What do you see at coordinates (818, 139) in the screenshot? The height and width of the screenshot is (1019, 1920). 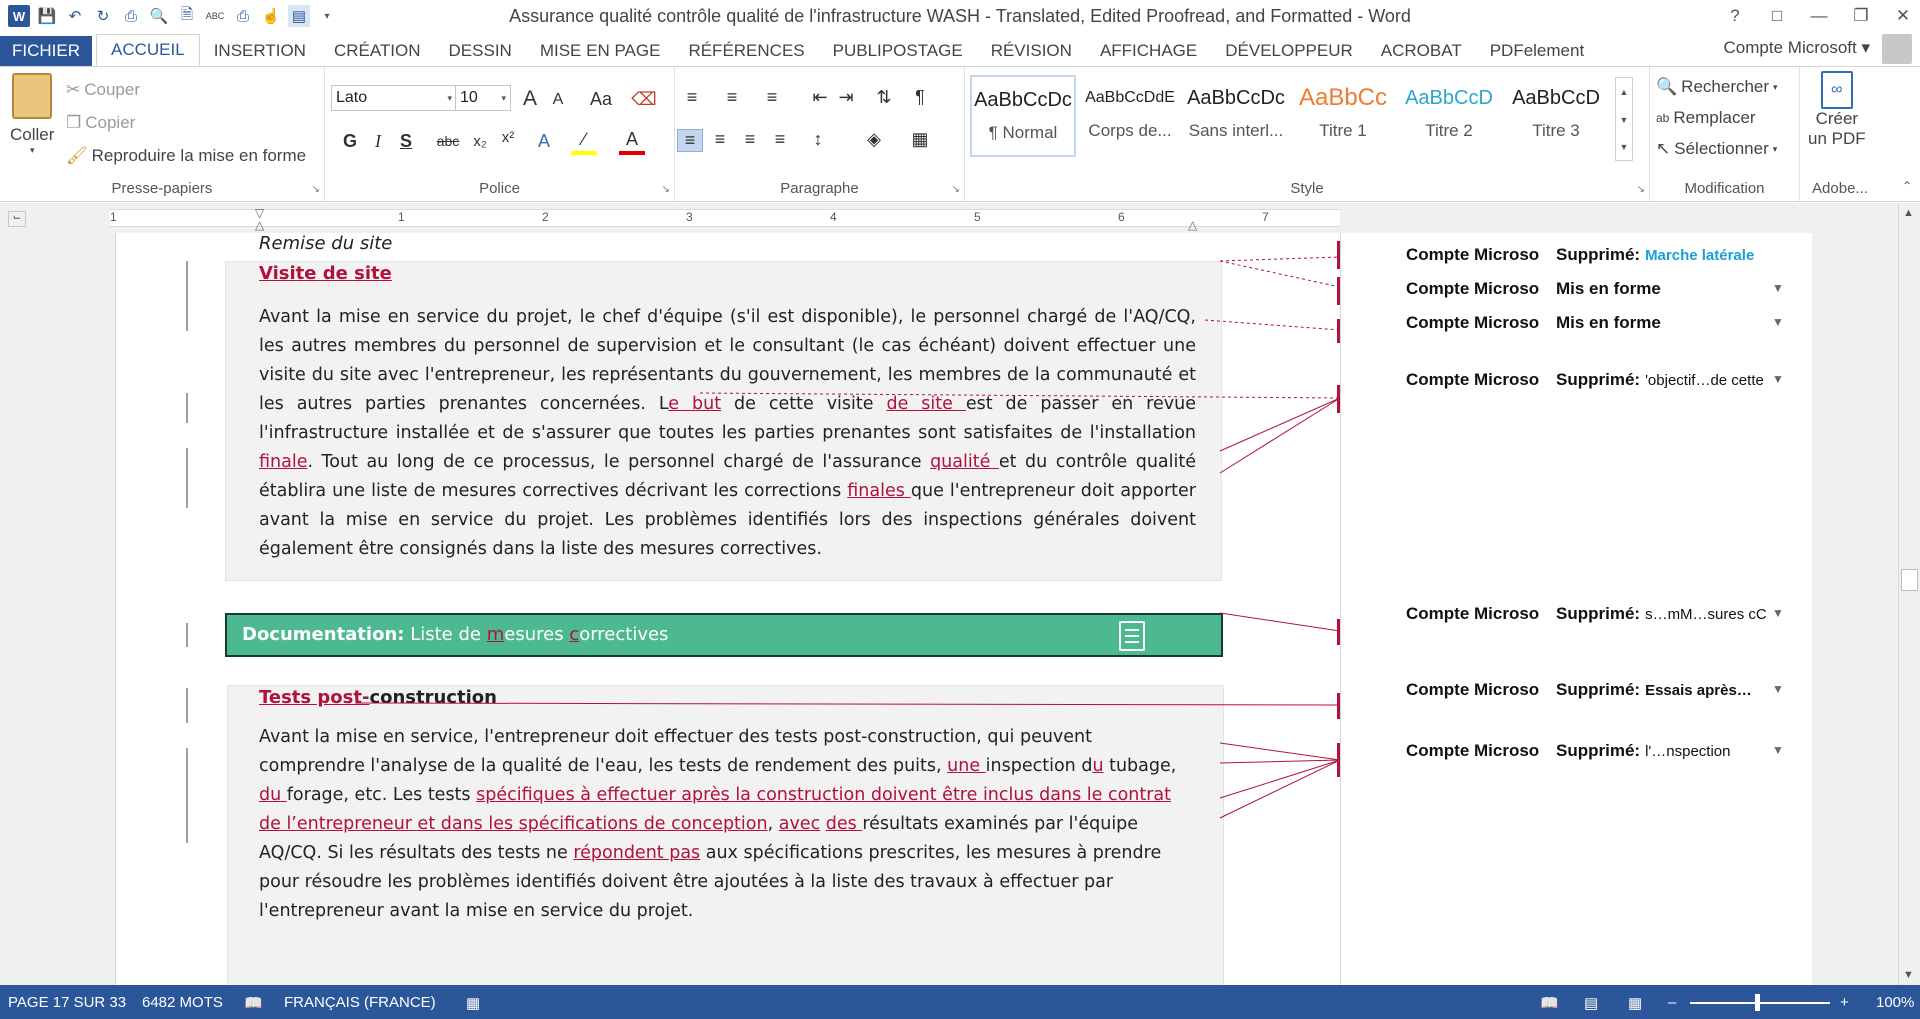 I see `line-spacing-icon: ↕` at bounding box center [818, 139].